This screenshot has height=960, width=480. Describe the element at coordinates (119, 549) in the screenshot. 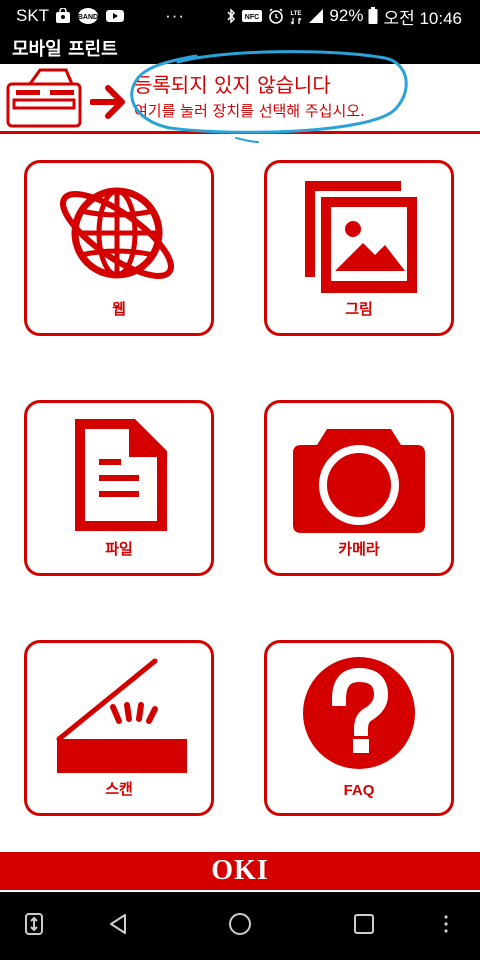

I see `file-tile-label: 파일` at that location.